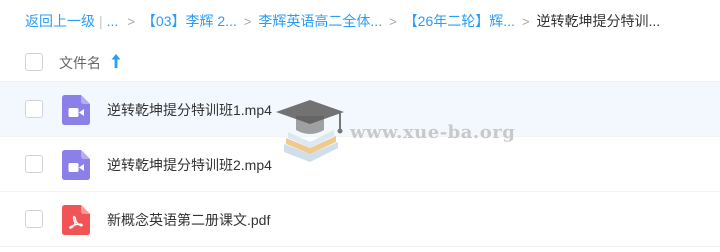 This screenshot has height=252, width=720. Describe the element at coordinates (189, 110) in the screenshot. I see `file-name: 逆转乾坤提分特训班1.mp4` at that location.